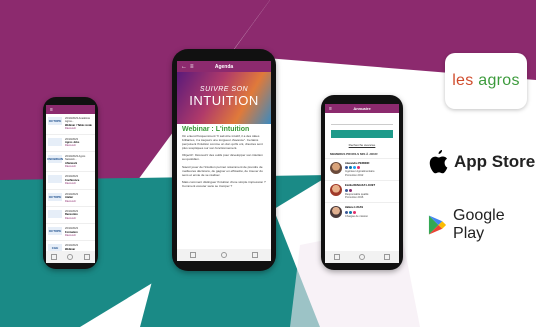  What do you see at coordinates (70, 109) in the screenshot?
I see `left-appbar: ≡` at bounding box center [70, 109].